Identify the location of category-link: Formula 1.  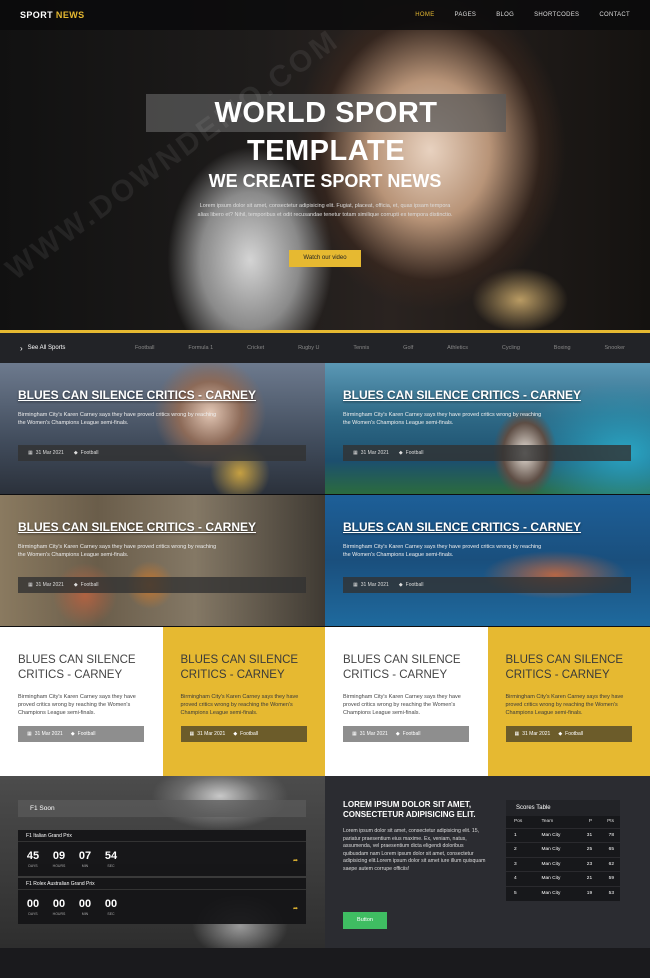
(200, 348).